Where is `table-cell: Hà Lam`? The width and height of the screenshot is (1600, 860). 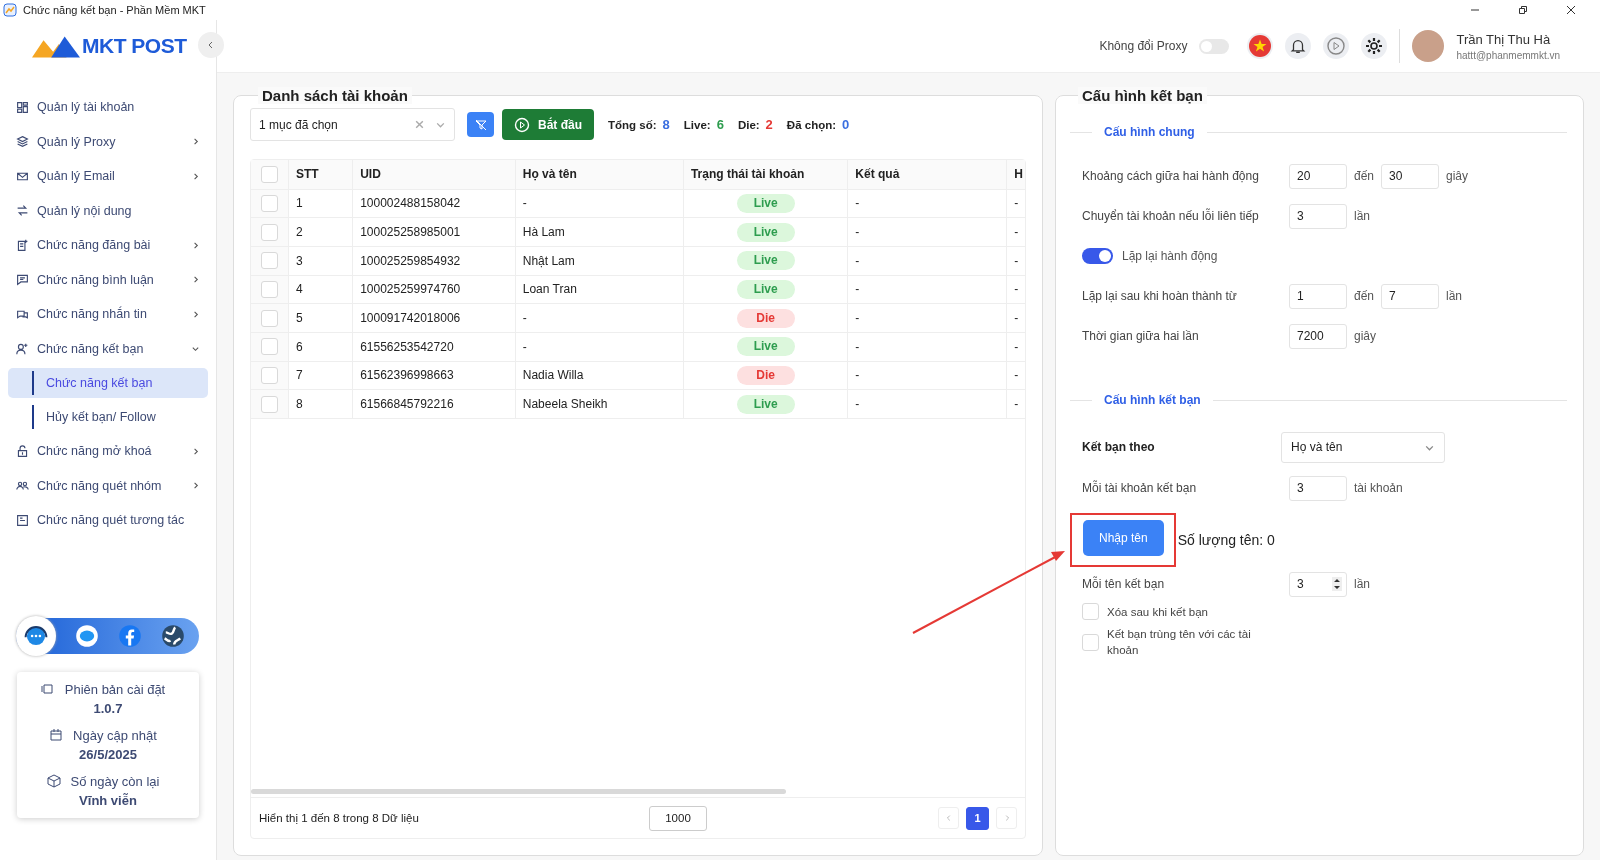 table-cell: Hà Lam is located at coordinates (599, 232).